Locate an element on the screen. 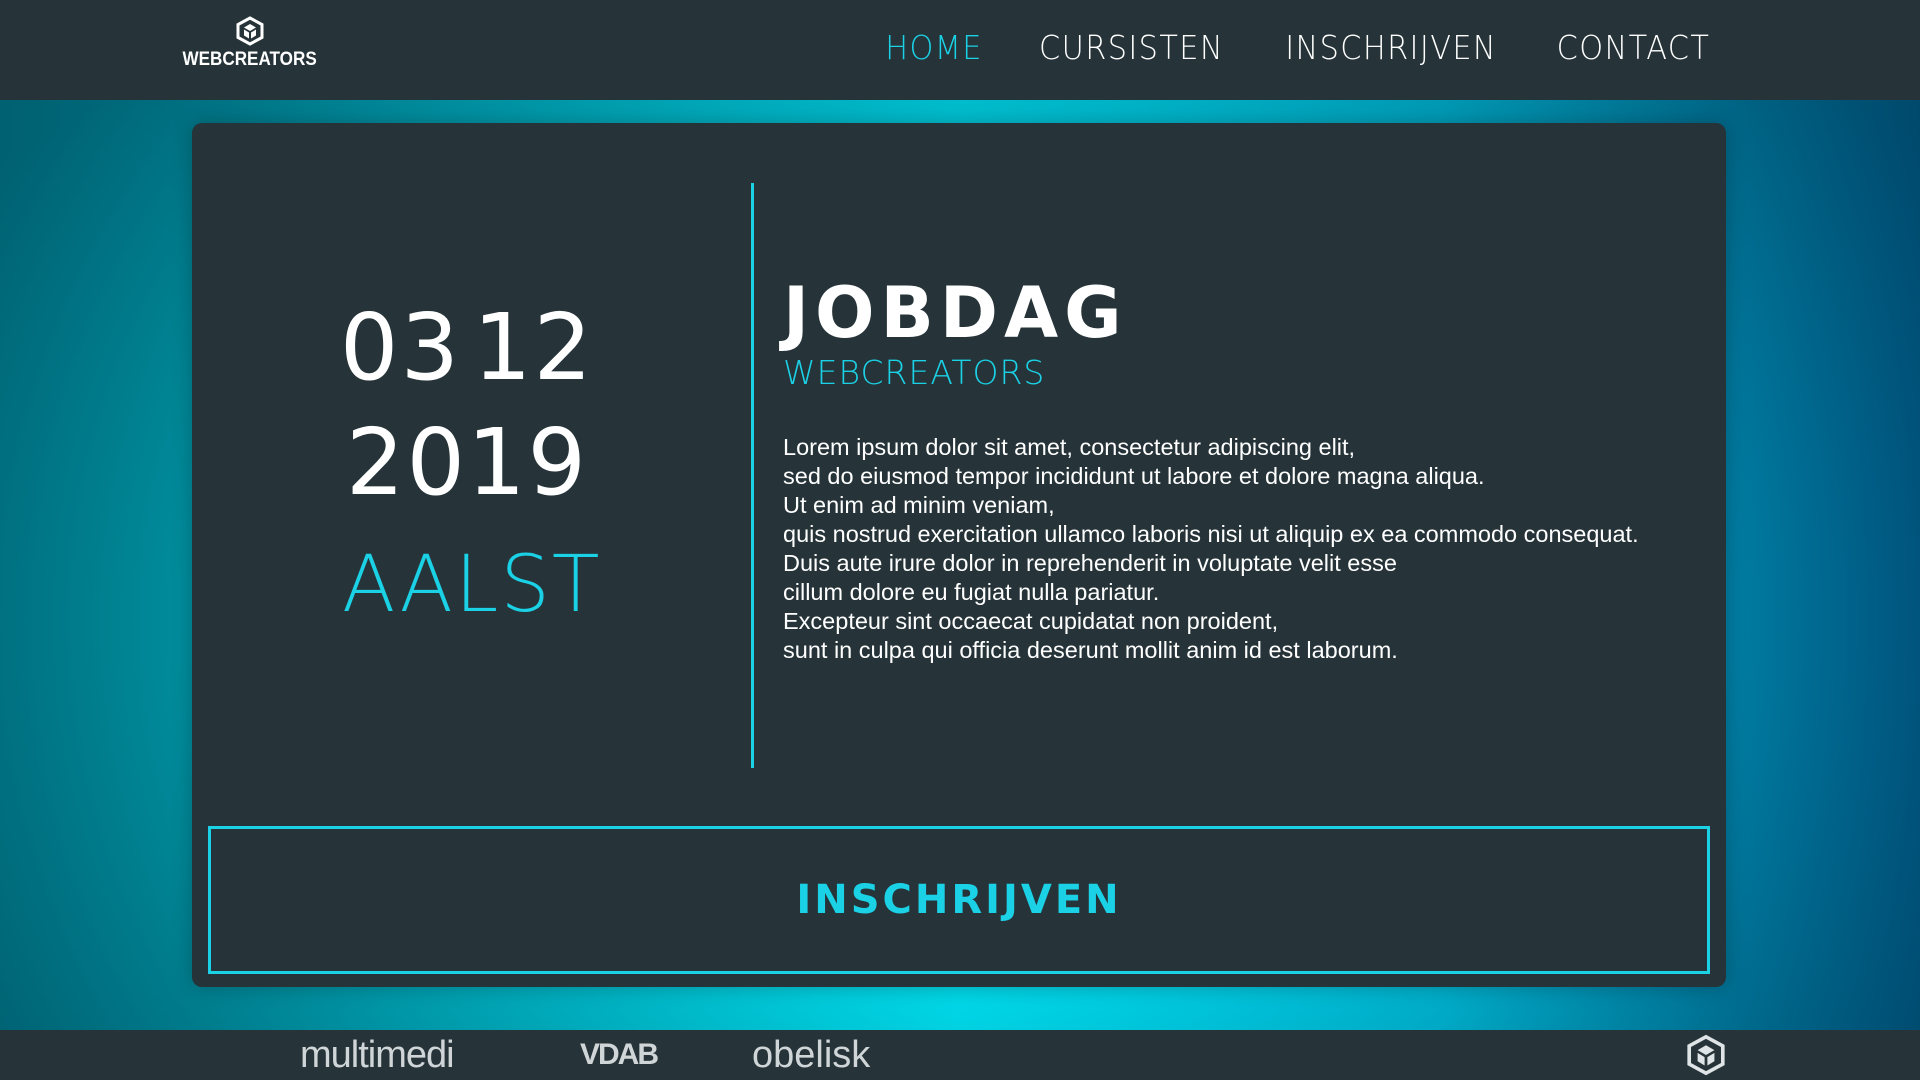  nav-contact: CONTACT is located at coordinates (1634, 47).